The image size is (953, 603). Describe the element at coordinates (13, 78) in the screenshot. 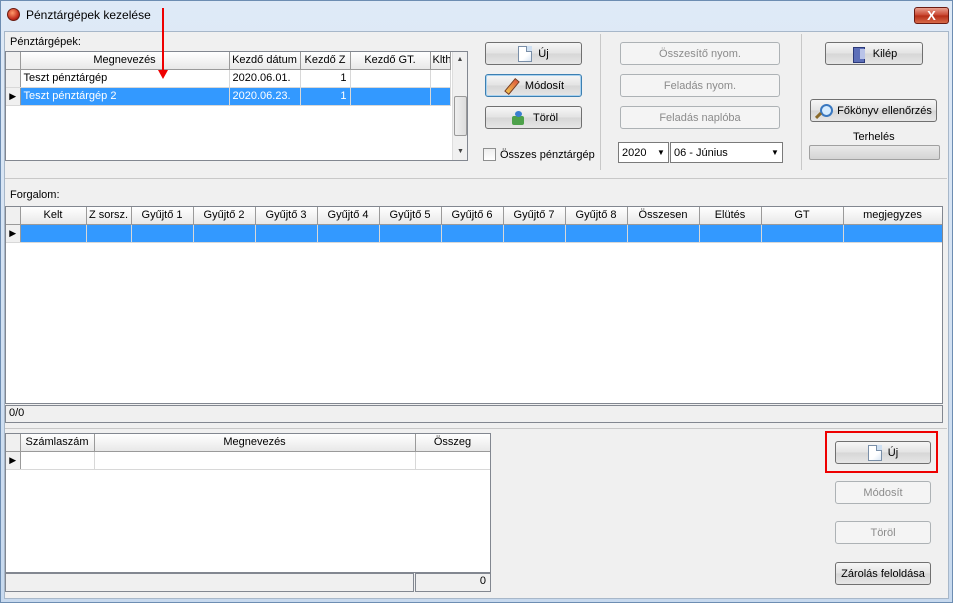

I see `row-indicator` at that location.